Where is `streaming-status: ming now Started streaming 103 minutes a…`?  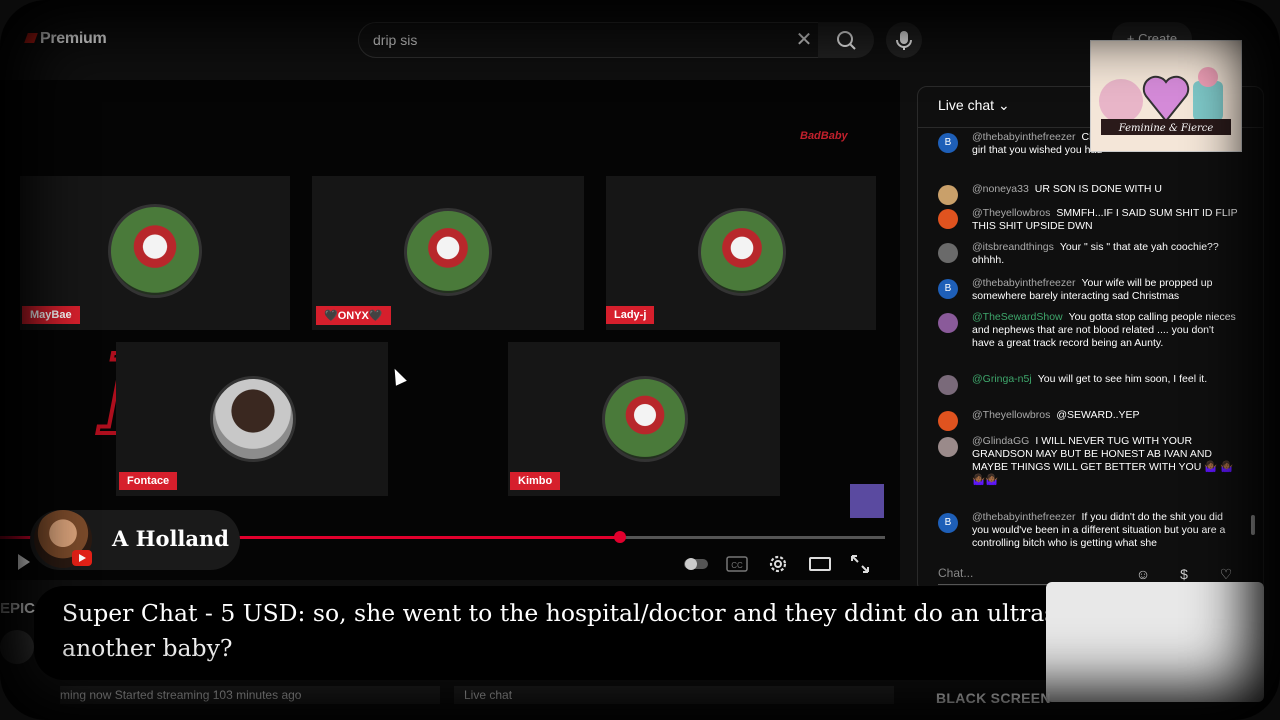 streaming-status: ming now Started streaming 103 minutes a… is located at coordinates (181, 695).